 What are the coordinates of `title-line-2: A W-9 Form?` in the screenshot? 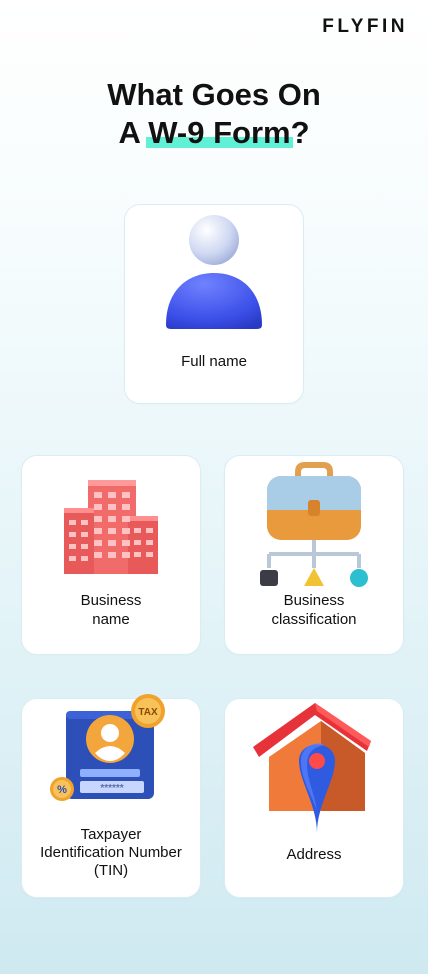 It's located at (214, 133).